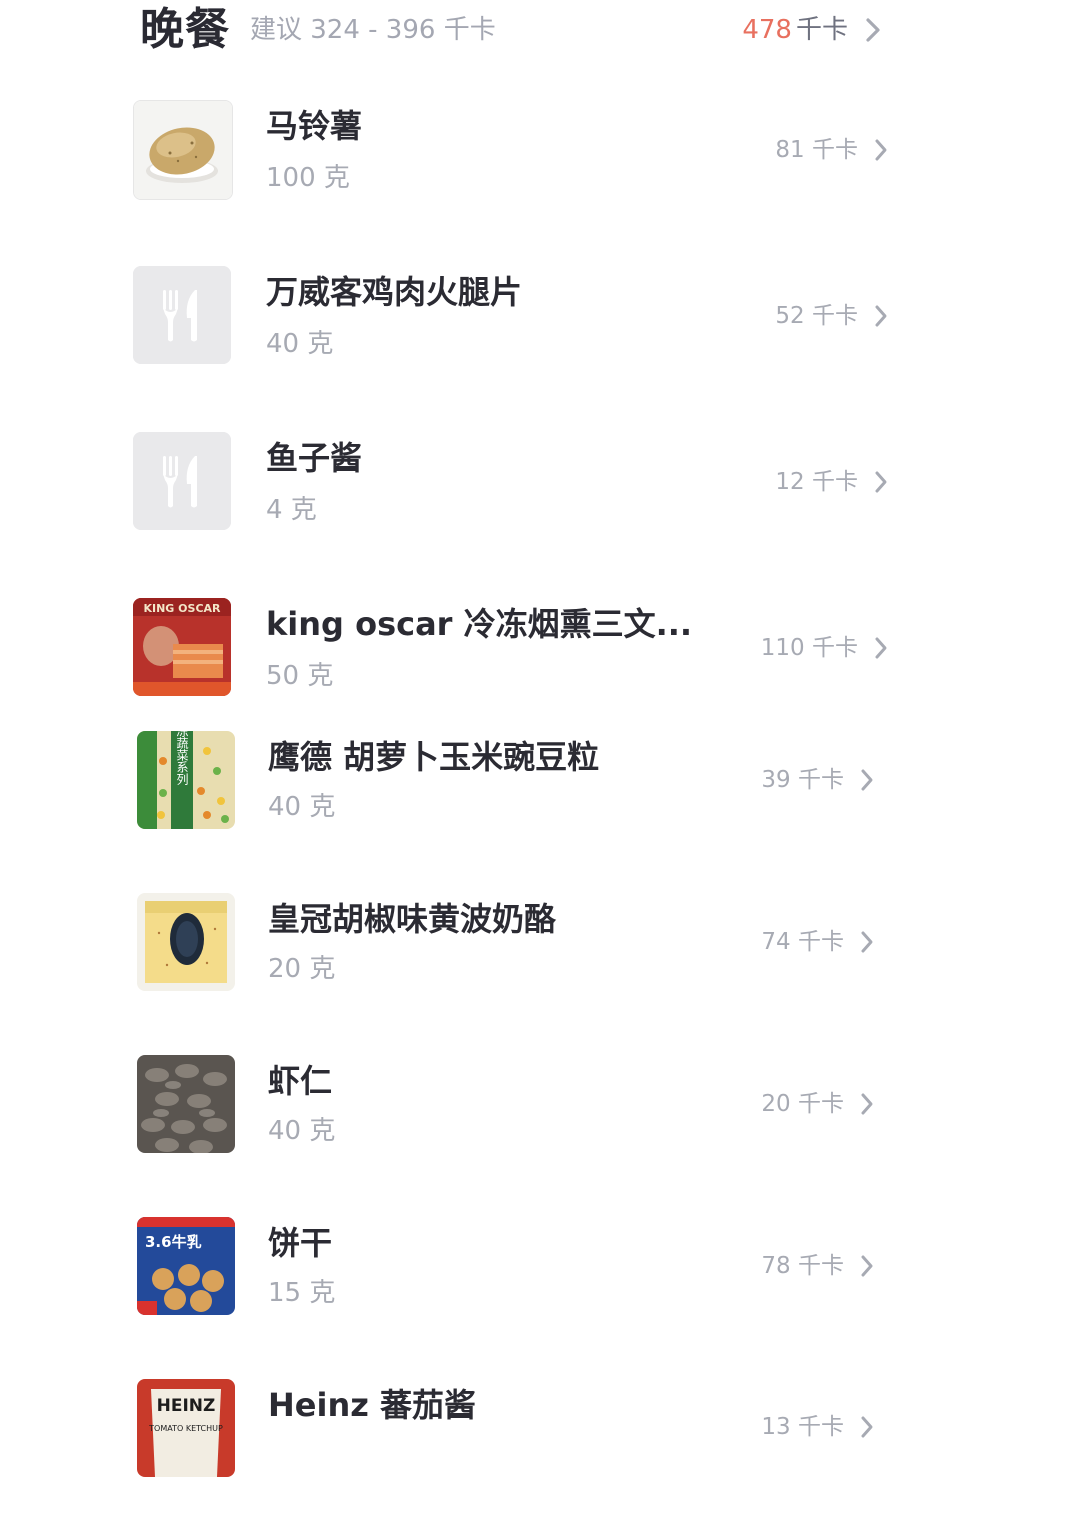 The width and height of the screenshot is (1080, 1519). I want to click on food-calories: 110 千卡, so click(809, 648).